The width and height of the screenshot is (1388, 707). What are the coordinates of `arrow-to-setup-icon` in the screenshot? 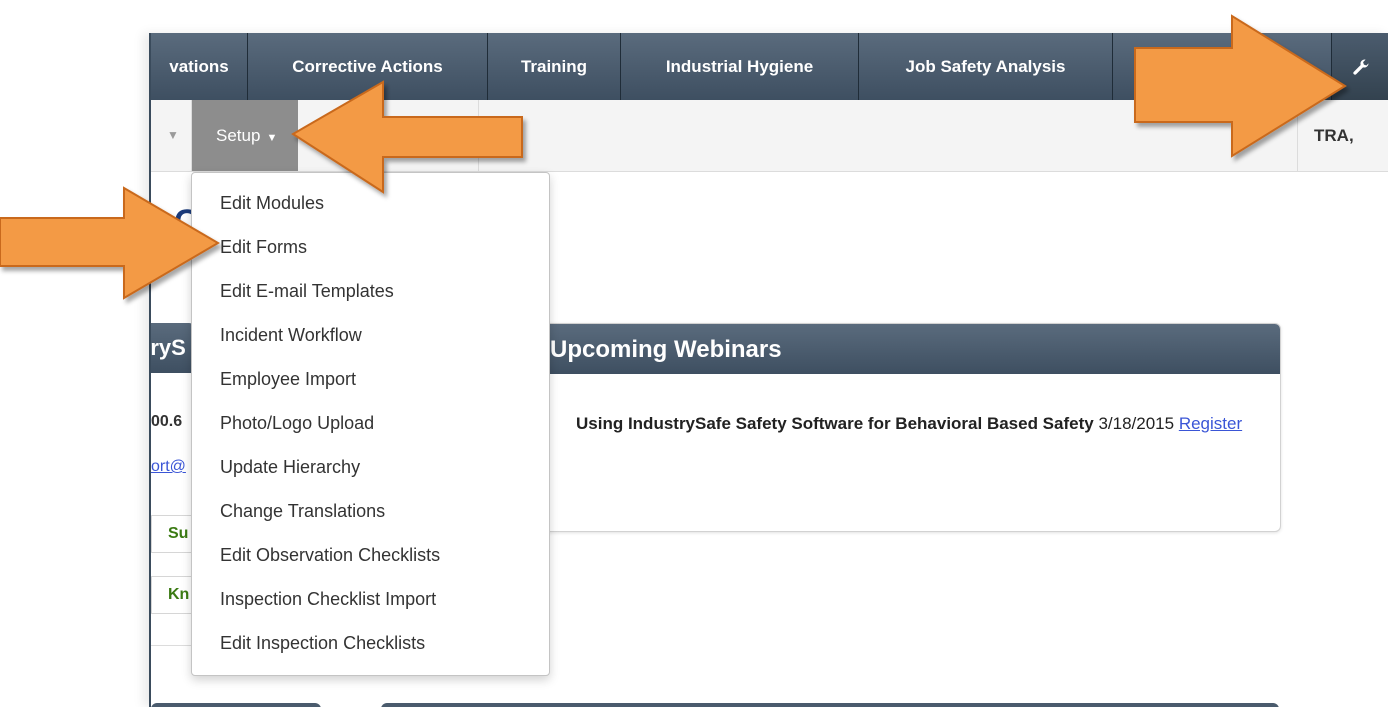 It's located at (407, 137).